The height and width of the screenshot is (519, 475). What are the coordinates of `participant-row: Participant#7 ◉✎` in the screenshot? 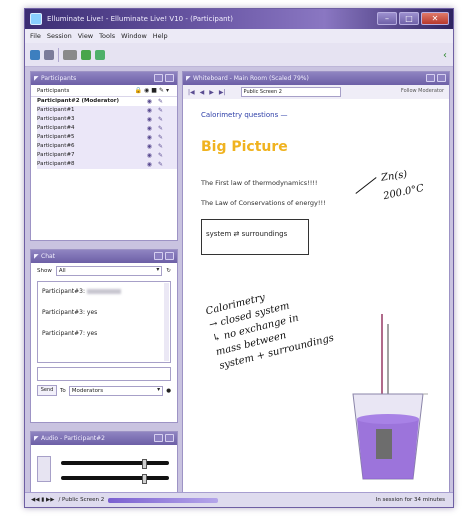 It's located at (107, 155).